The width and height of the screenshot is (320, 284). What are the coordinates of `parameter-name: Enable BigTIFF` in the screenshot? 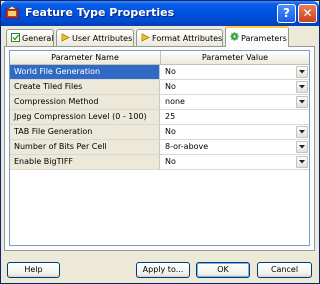 It's located at (85, 162).